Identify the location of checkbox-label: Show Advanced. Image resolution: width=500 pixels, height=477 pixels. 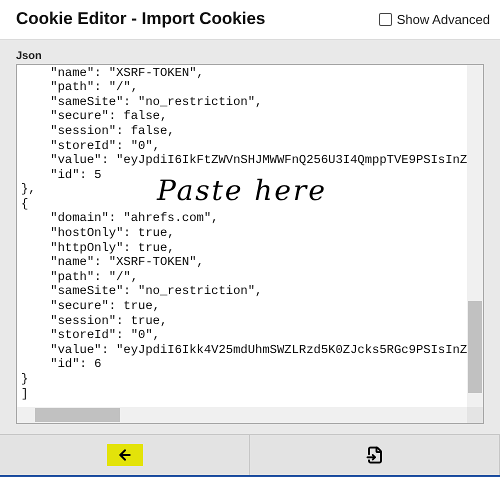
(443, 19).